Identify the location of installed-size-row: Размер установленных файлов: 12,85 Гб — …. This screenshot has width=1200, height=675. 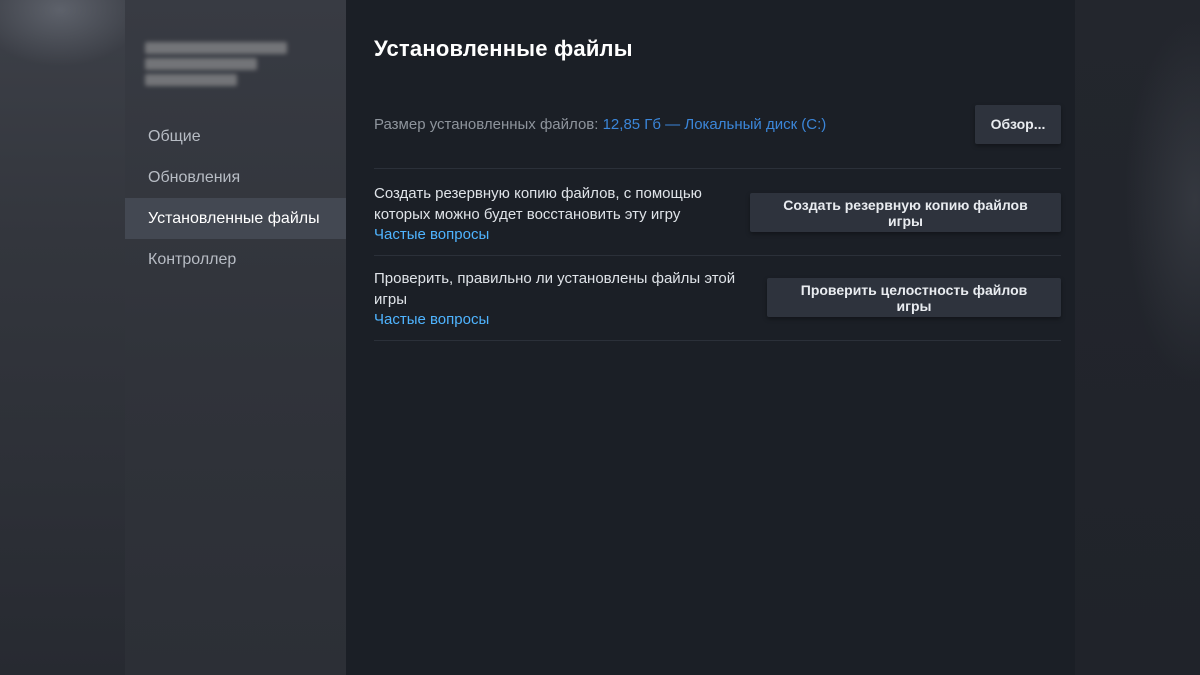
(717, 124).